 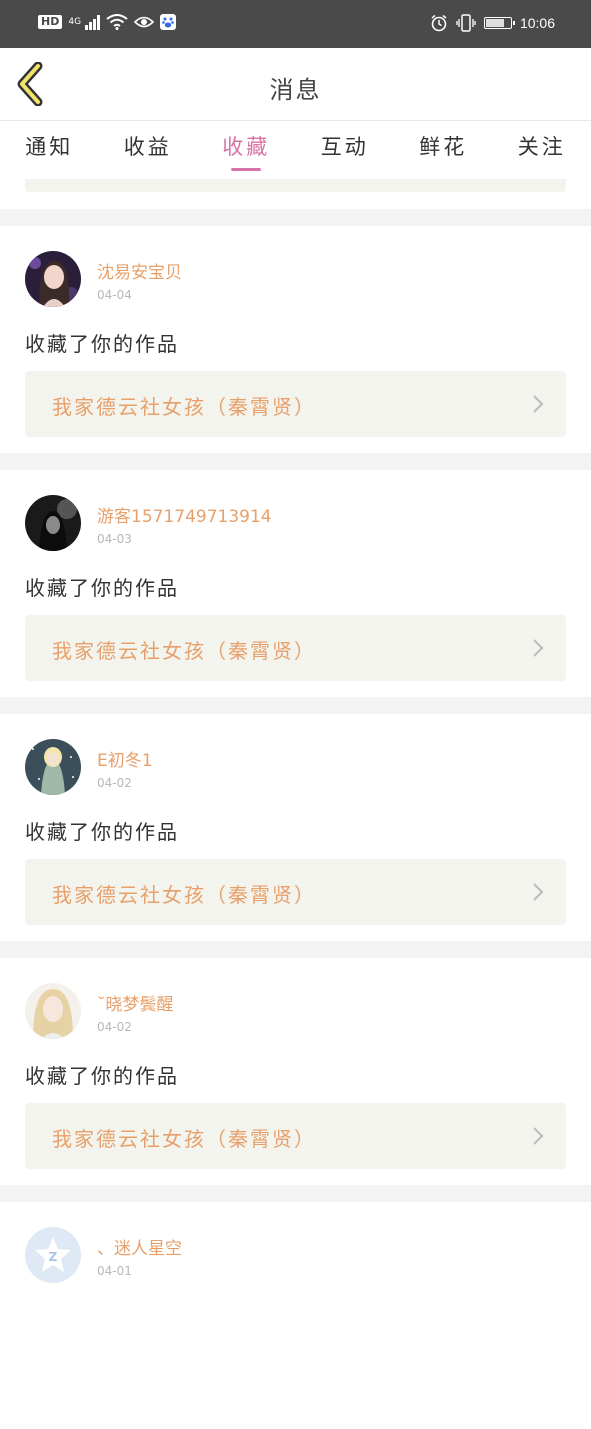 I want to click on timestamp: 04-04, so click(x=114, y=295).